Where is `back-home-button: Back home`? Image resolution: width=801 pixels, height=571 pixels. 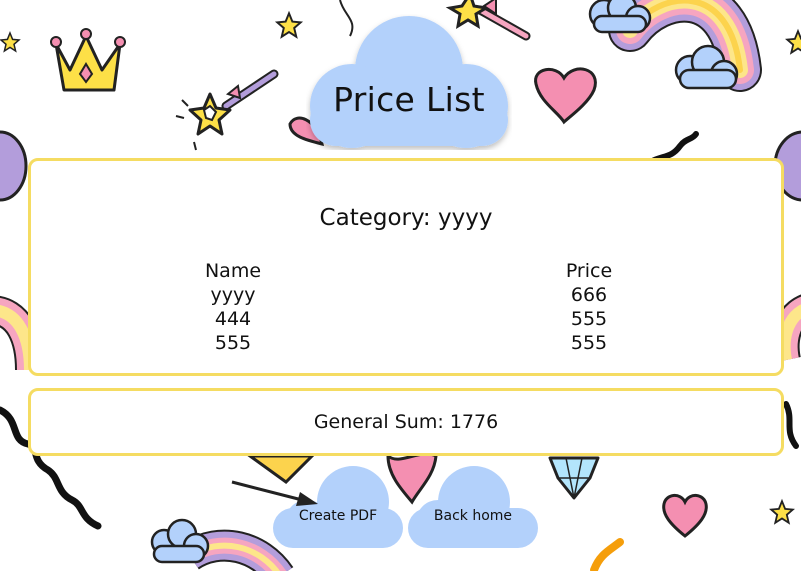
back-home-button: Back home is located at coordinates (473, 507).